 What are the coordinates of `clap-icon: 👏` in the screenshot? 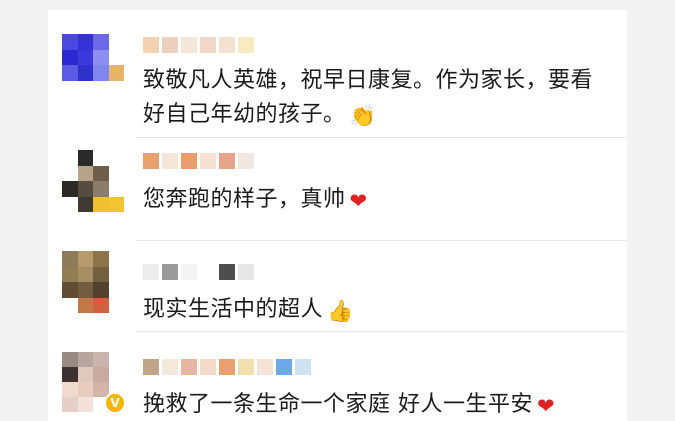 It's located at (363, 116).